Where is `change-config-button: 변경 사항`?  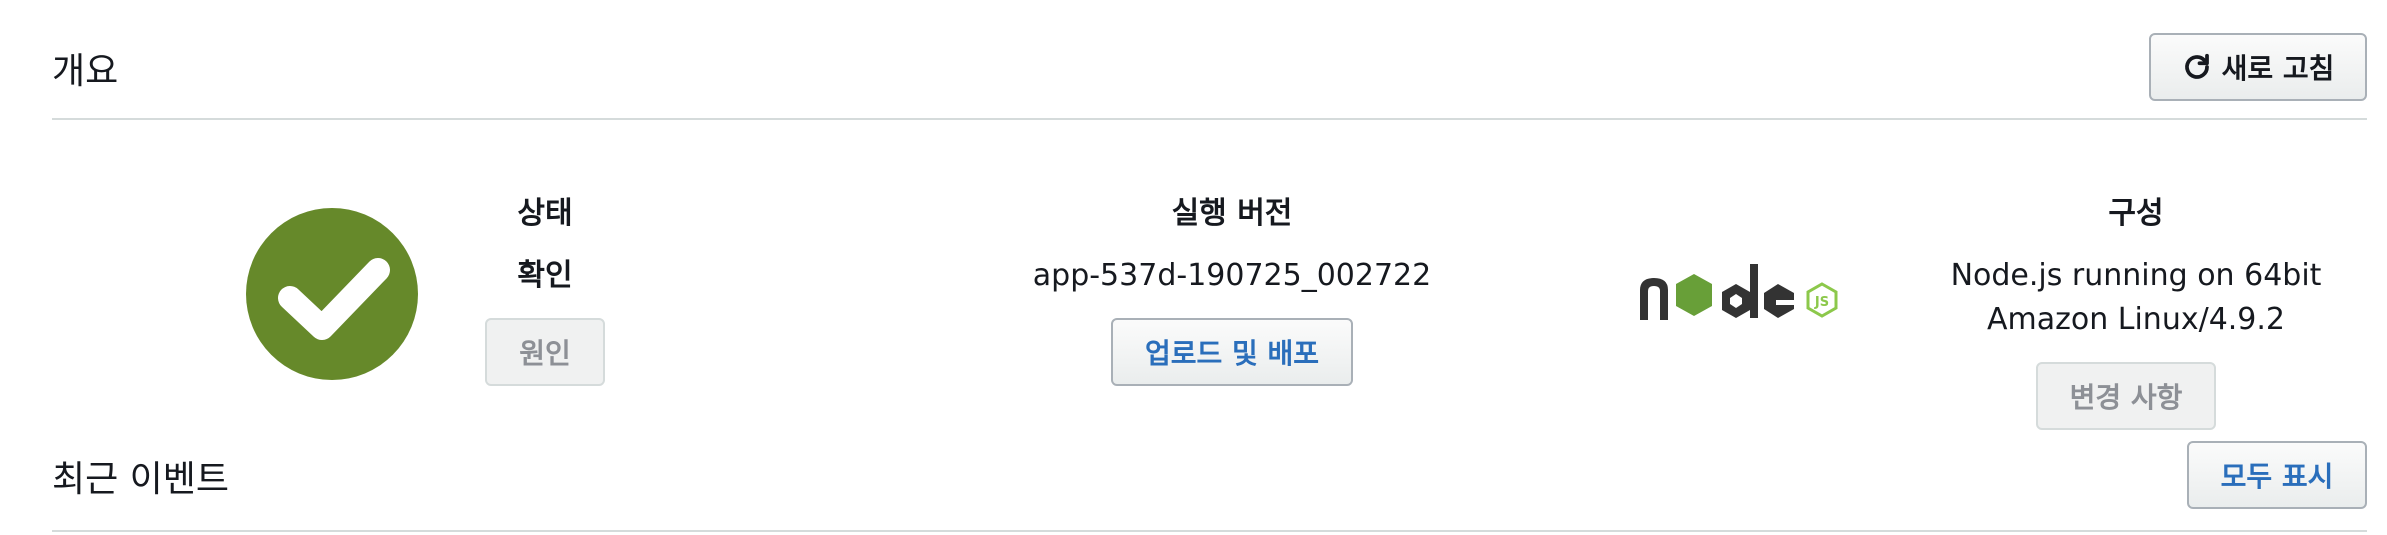
change-config-button: 변경 사항 is located at coordinates (2126, 396).